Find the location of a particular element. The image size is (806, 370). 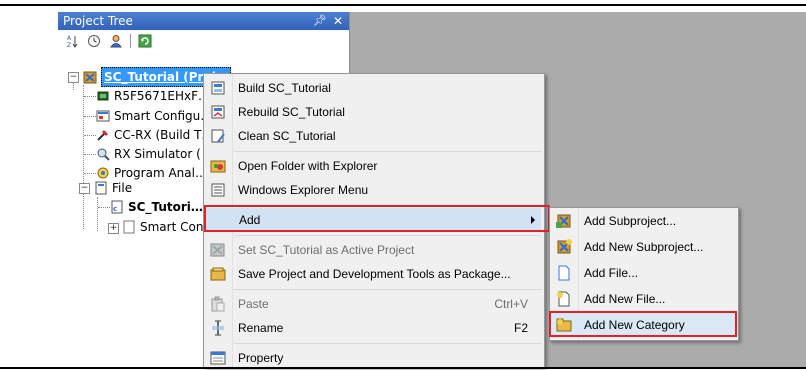

pin-icon: 📌︎ is located at coordinates (320, 21).